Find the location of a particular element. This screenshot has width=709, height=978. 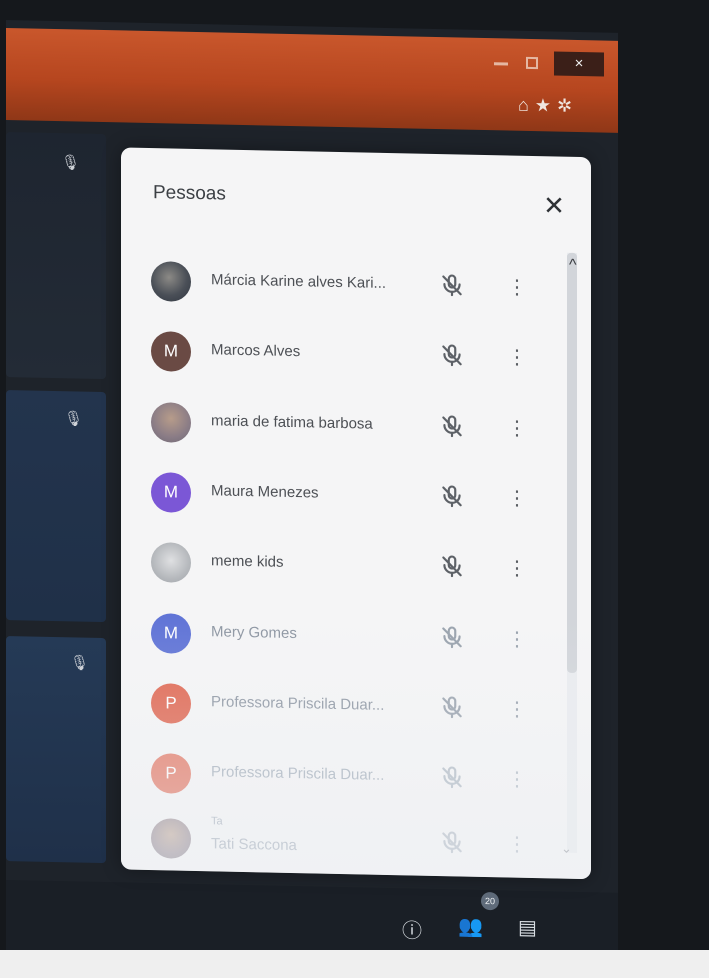

participant-name: Maura Menezes is located at coordinates (265, 492).